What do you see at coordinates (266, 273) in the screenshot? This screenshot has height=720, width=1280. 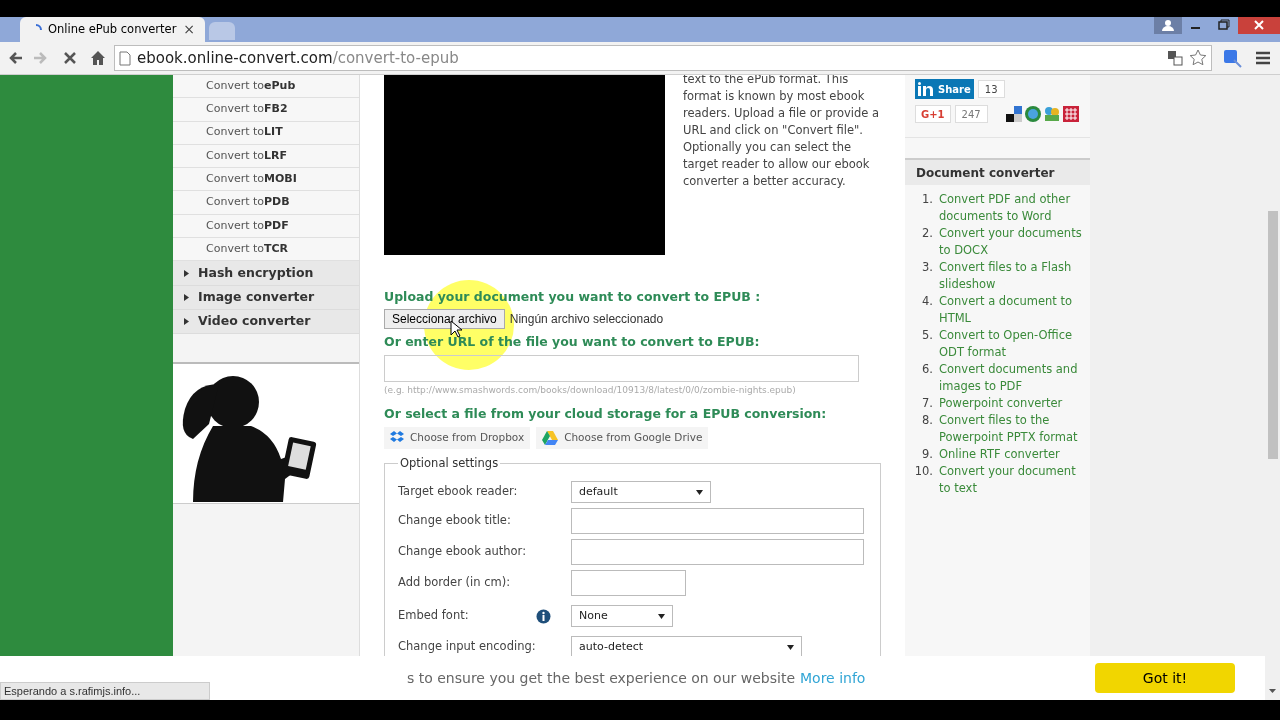 I see `nav-group: Hash encryption` at bounding box center [266, 273].